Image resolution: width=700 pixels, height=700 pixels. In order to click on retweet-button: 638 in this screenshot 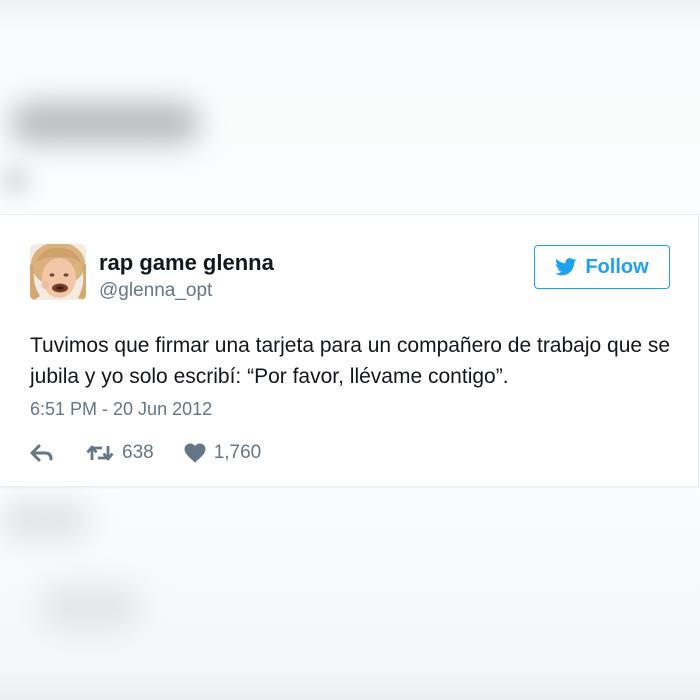, I will do `click(120, 453)`.